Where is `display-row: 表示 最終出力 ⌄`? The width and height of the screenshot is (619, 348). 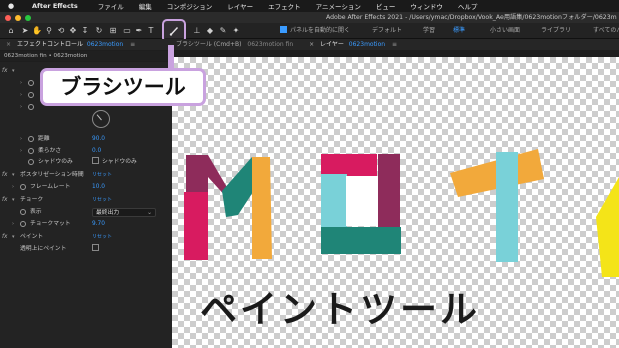
display-row: 表示 最終出力 ⌄ is located at coordinates (86, 212).